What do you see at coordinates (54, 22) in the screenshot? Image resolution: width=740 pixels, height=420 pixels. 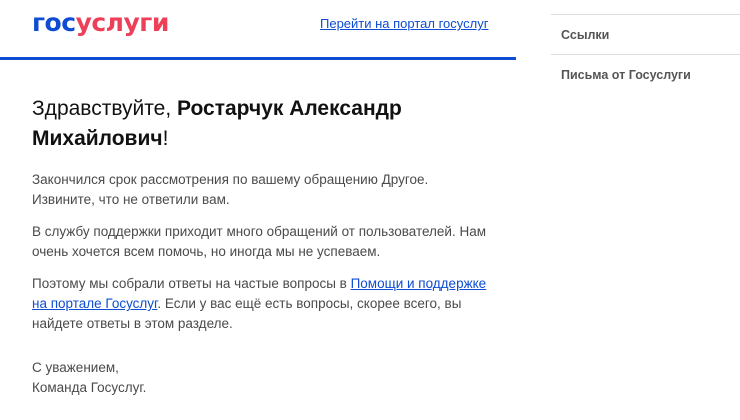 I see `logo-part-1: гос` at bounding box center [54, 22].